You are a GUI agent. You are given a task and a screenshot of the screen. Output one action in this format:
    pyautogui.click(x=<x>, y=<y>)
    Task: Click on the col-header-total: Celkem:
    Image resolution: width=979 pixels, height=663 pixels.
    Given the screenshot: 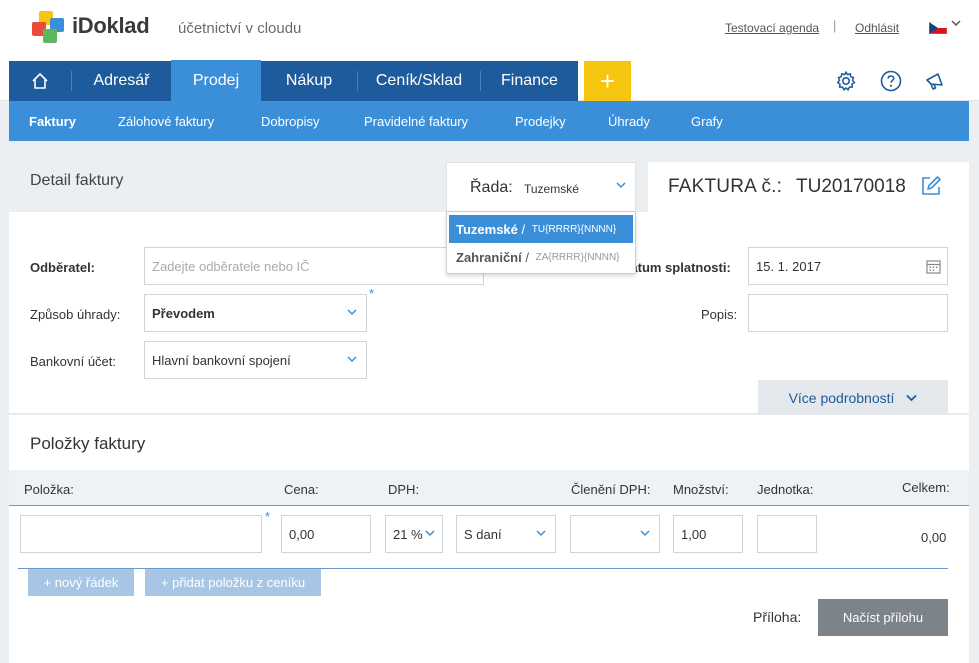 What is the action you would take?
    pyautogui.click(x=926, y=487)
    